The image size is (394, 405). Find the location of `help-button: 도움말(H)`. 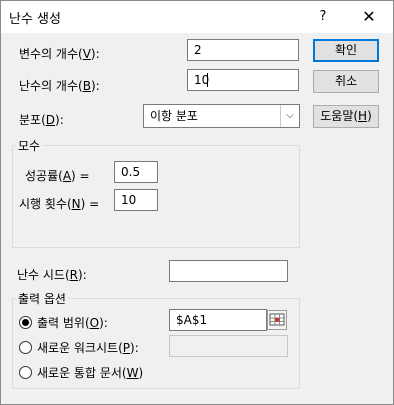

help-button: 도움말(H) is located at coordinates (346, 116).